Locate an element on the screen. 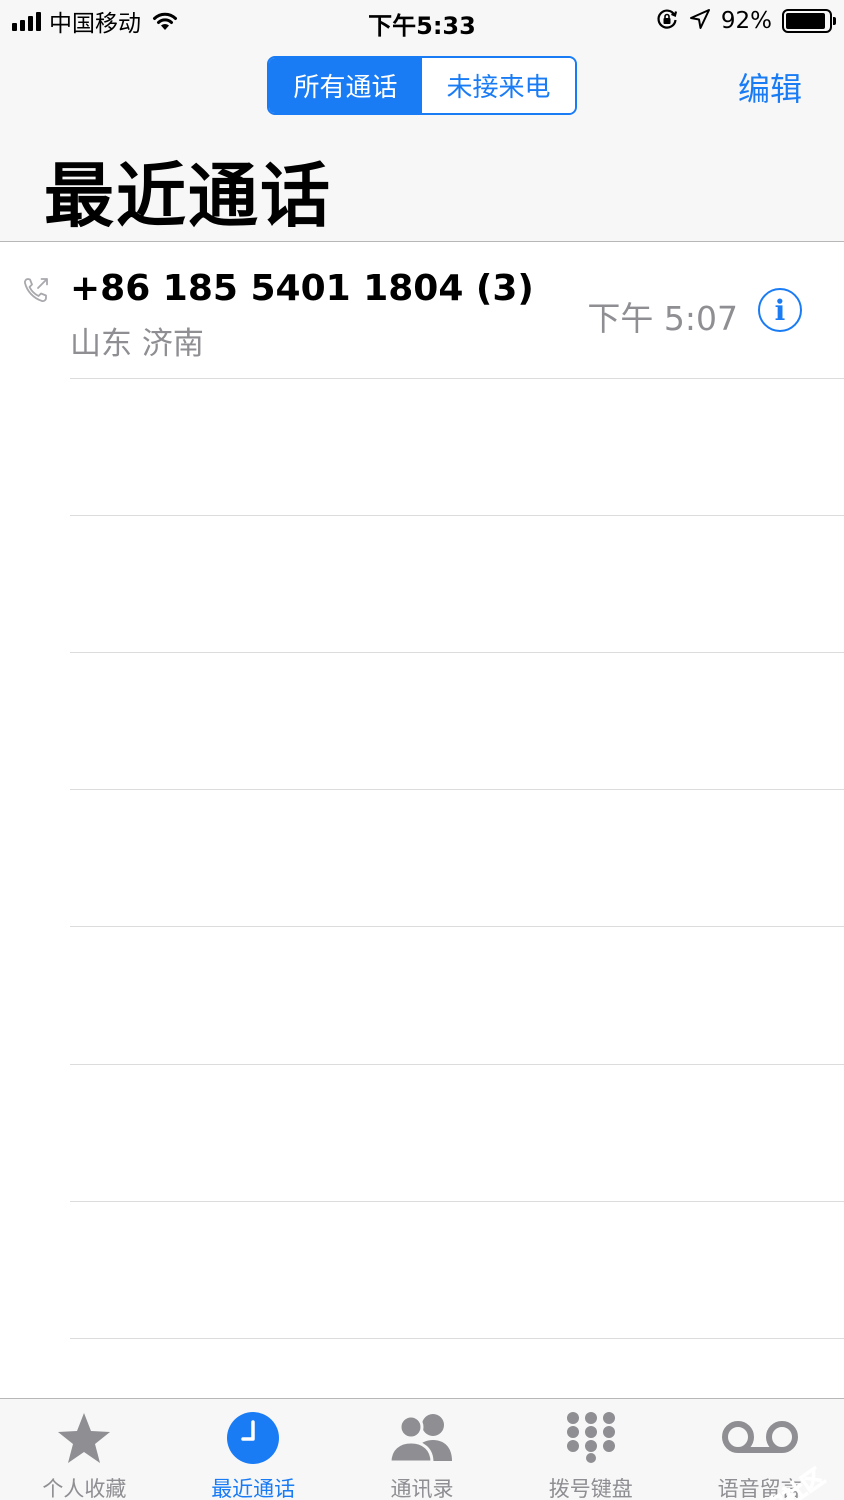 This screenshot has width=844, height=1500. segment-missed-calls: 未接来电 is located at coordinates (498, 85).